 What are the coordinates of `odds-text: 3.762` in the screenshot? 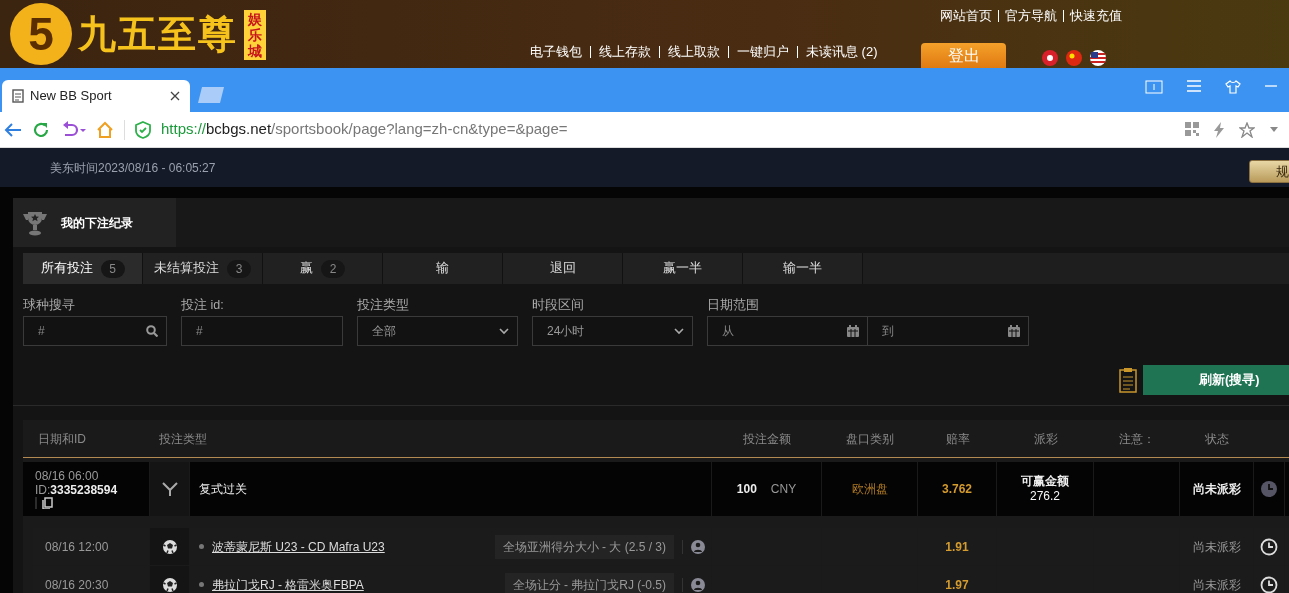 It's located at (957, 489).